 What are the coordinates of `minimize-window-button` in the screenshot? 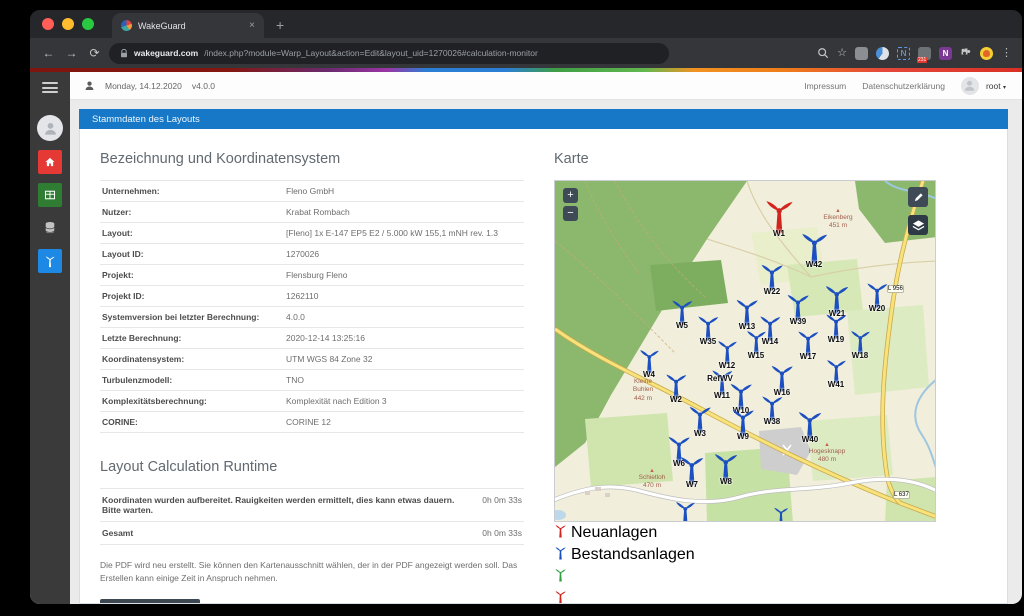 It's located at (68, 24).